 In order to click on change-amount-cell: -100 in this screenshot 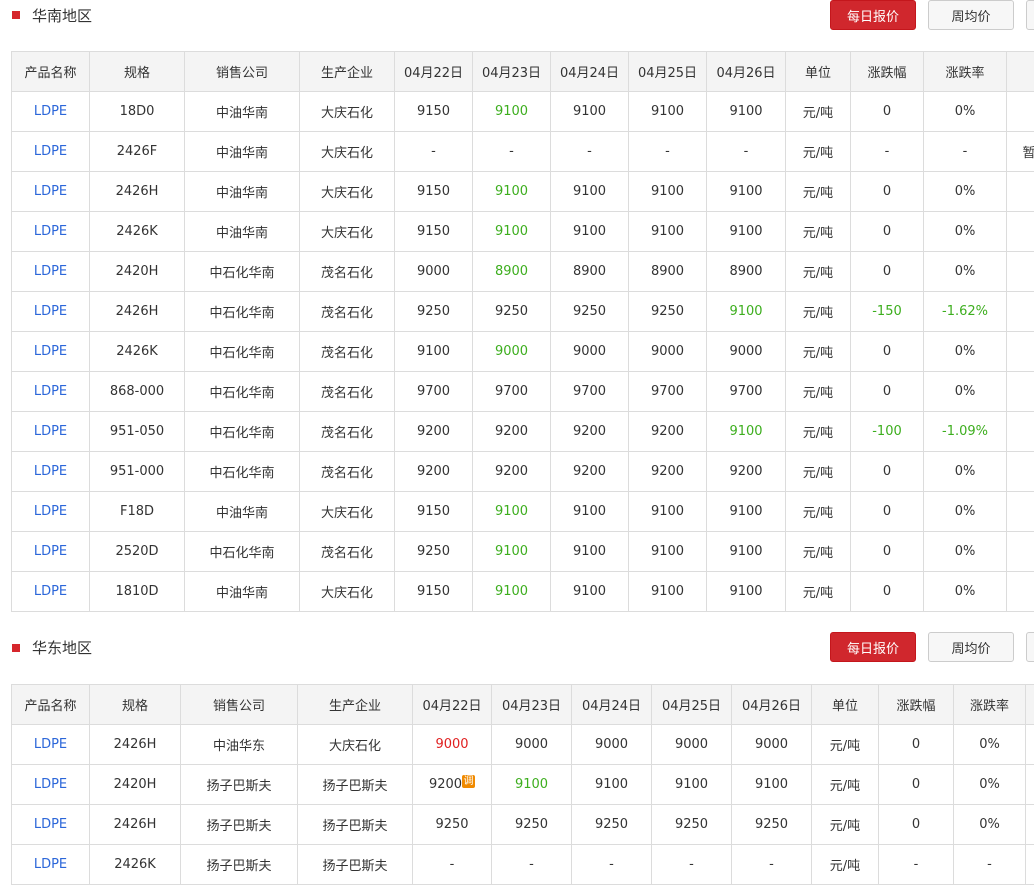, I will do `click(887, 431)`.